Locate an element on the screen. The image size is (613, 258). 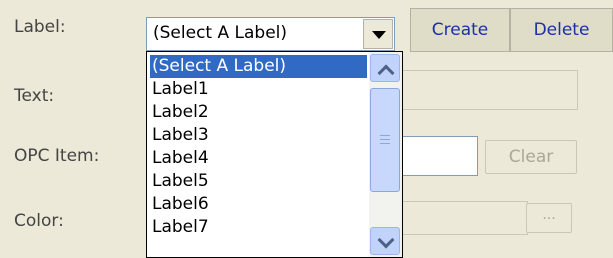
vertical-scrollbar is located at coordinates (385, 154).